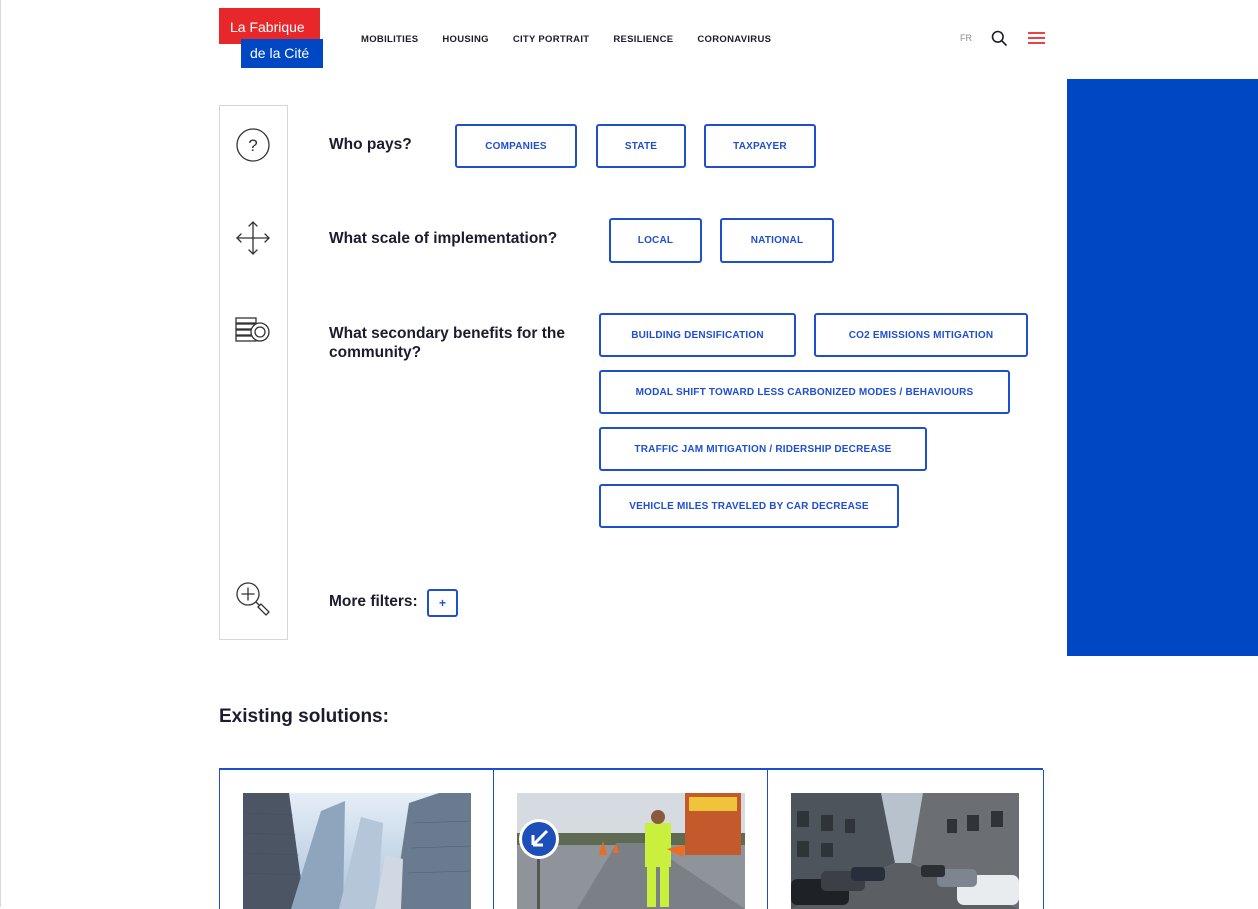  I want to click on who-pays-label: Who pays?, so click(370, 144).